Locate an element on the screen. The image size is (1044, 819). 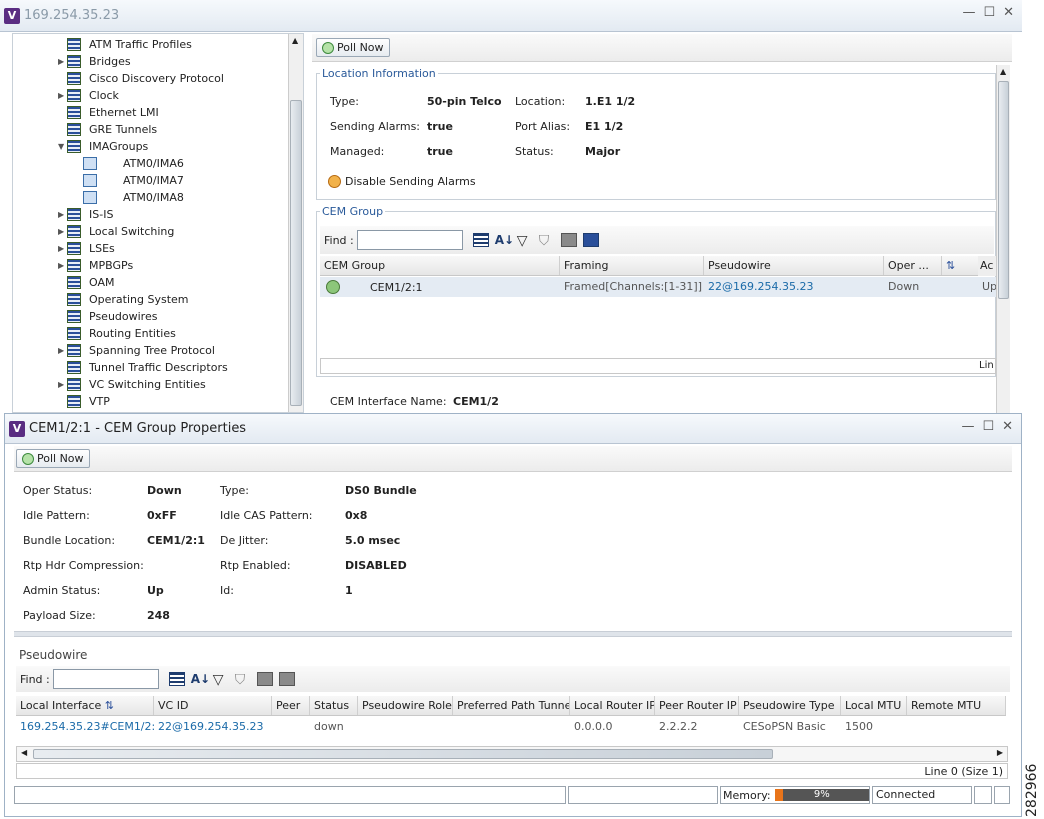
tree-item: Routing Entities is located at coordinates (121, 333).